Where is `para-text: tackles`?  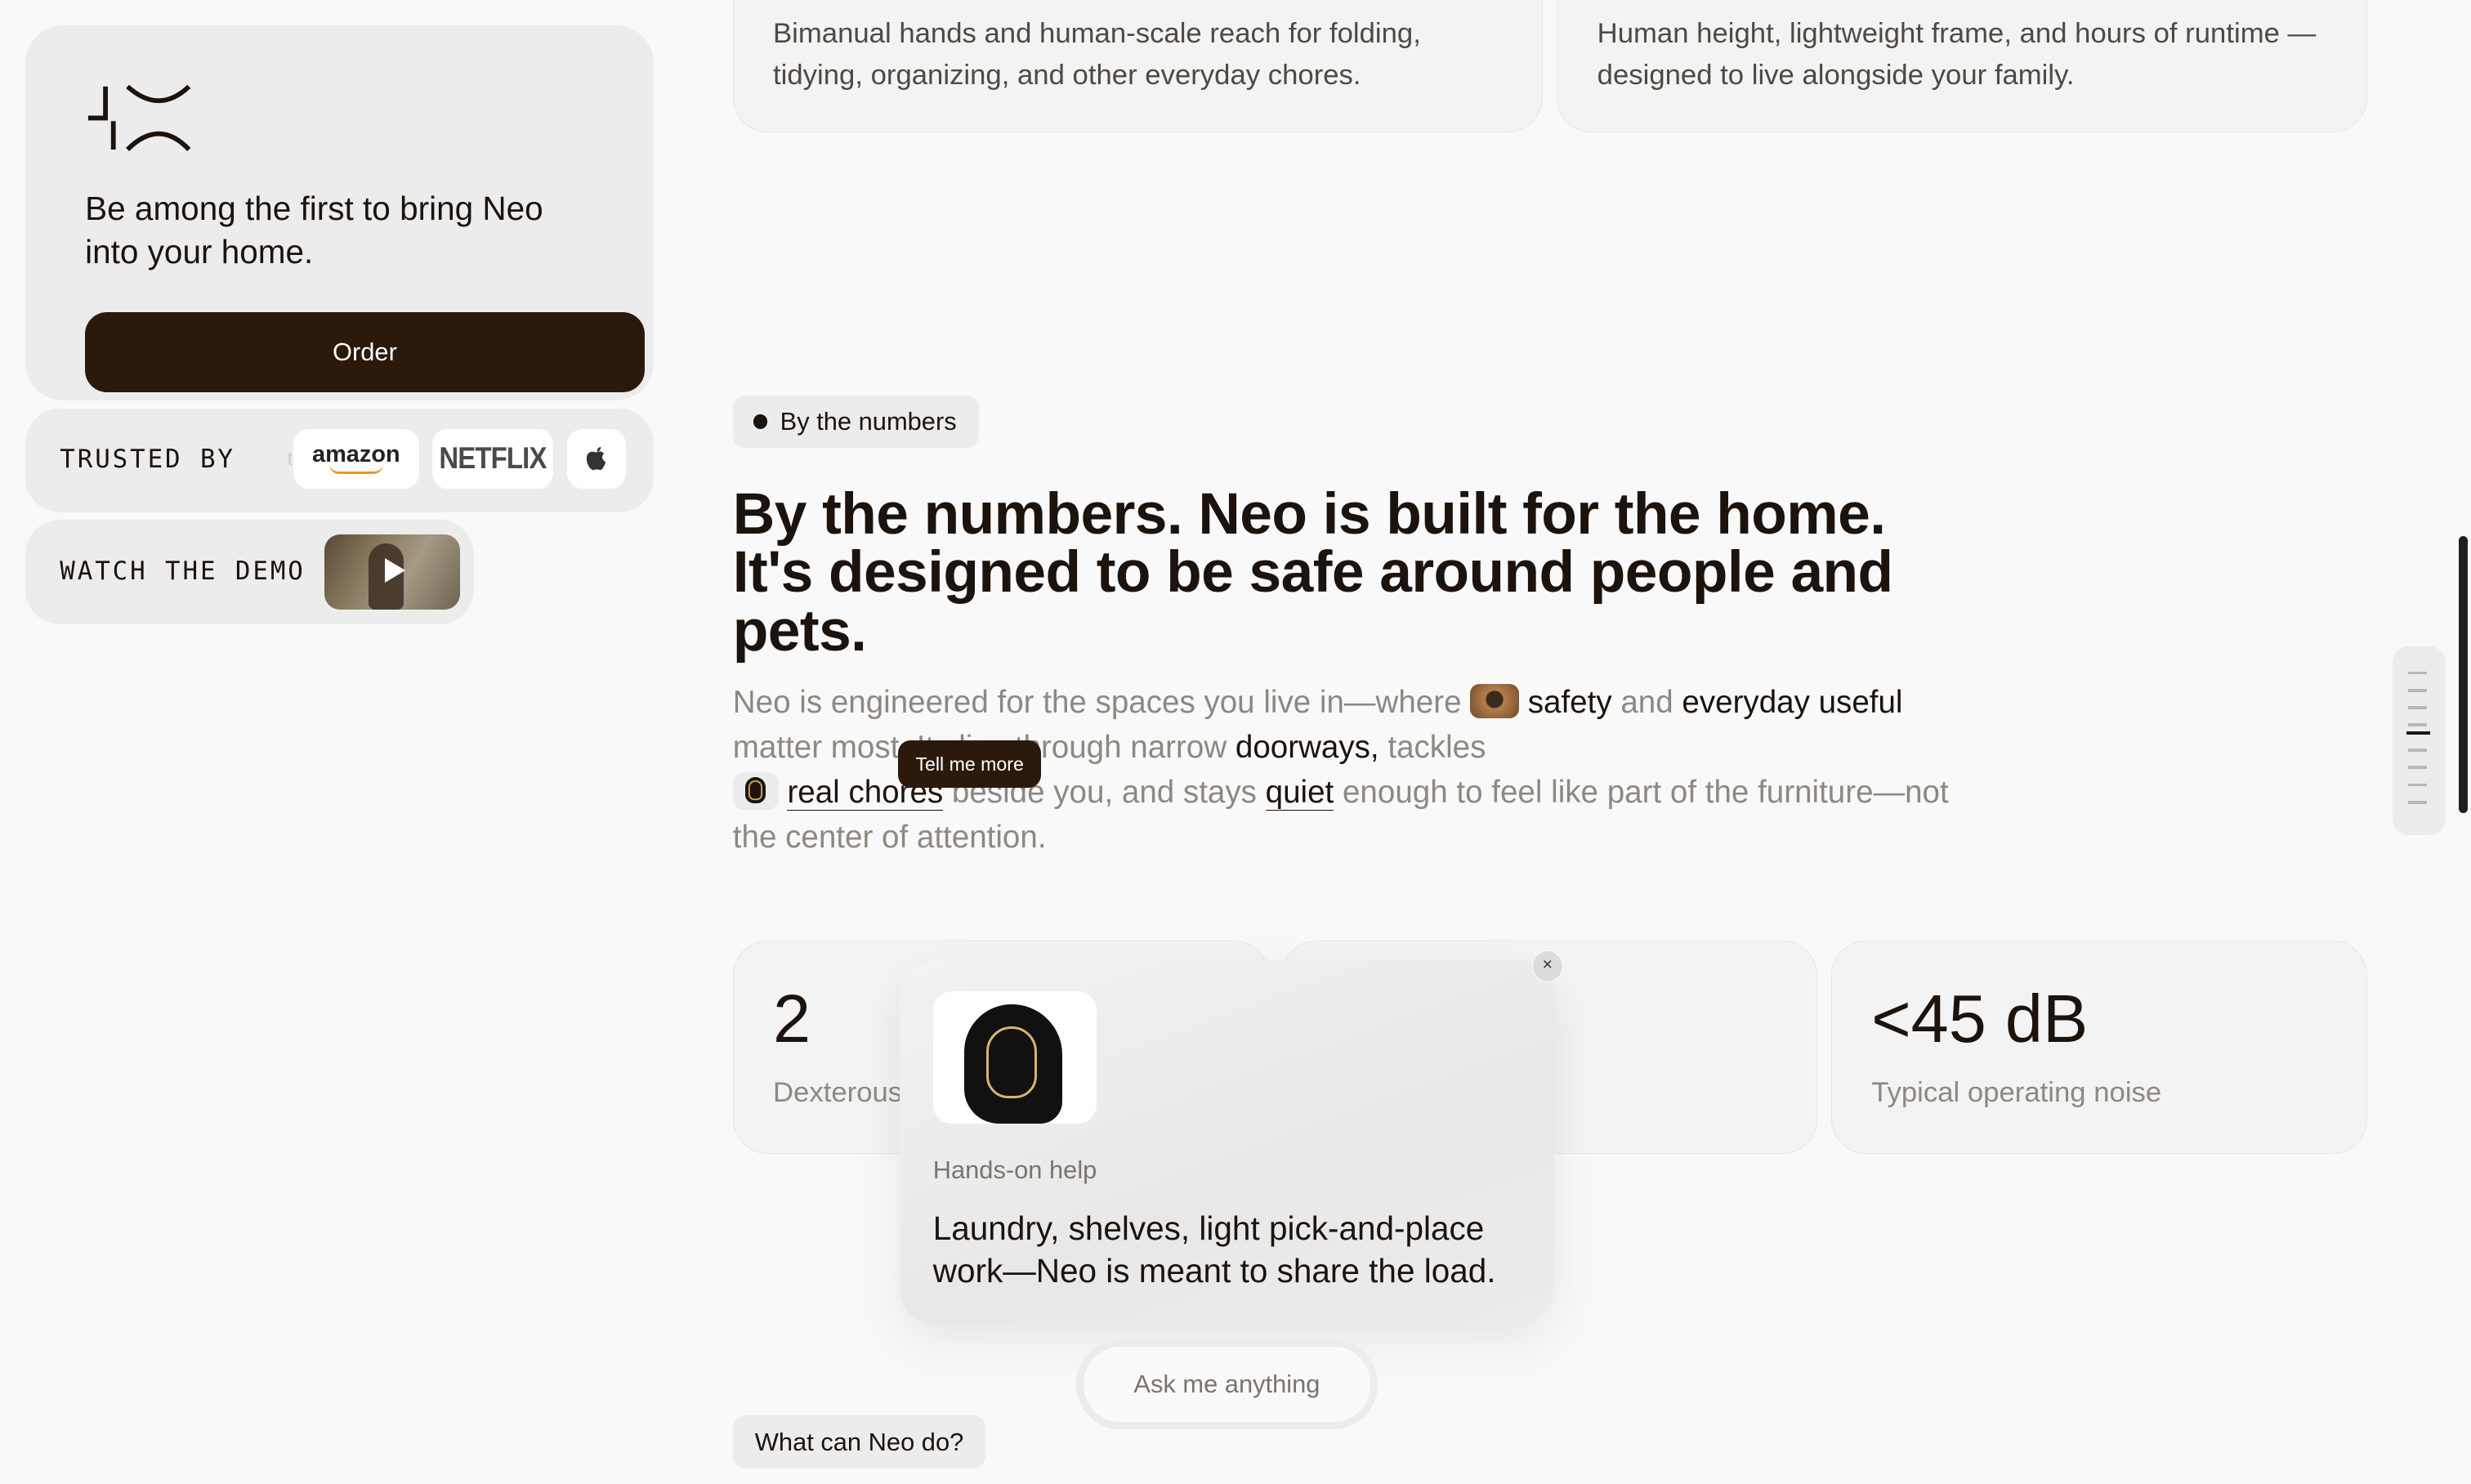
para-text: tackles is located at coordinates (1432, 748).